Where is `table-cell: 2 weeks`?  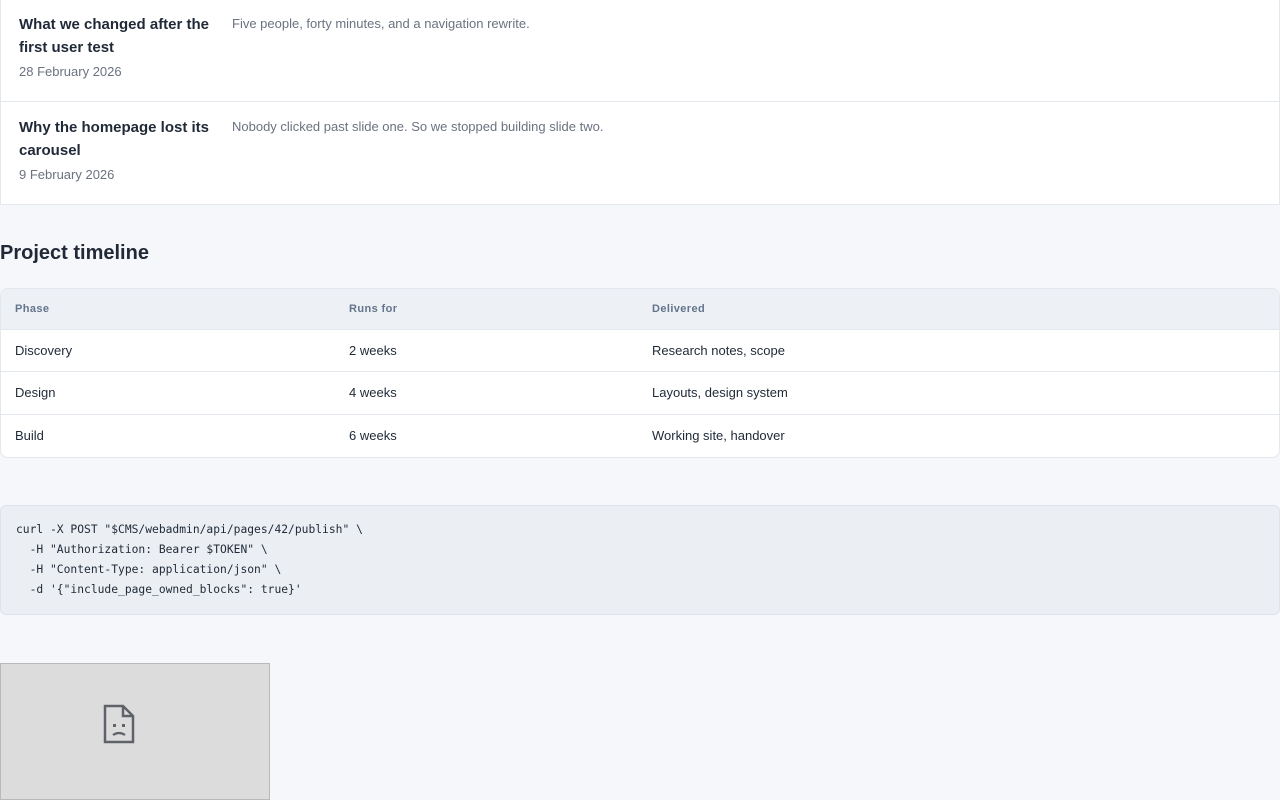
table-cell: 2 weeks is located at coordinates (486, 350).